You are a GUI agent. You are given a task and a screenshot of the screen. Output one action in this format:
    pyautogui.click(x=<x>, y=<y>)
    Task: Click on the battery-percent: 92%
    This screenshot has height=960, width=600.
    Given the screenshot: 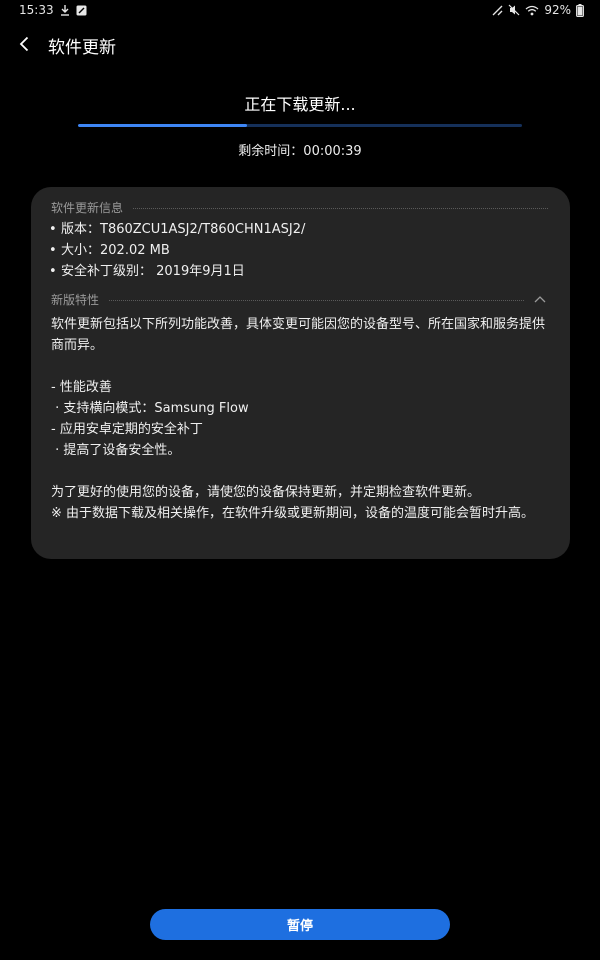 What is the action you would take?
    pyautogui.click(x=557, y=10)
    